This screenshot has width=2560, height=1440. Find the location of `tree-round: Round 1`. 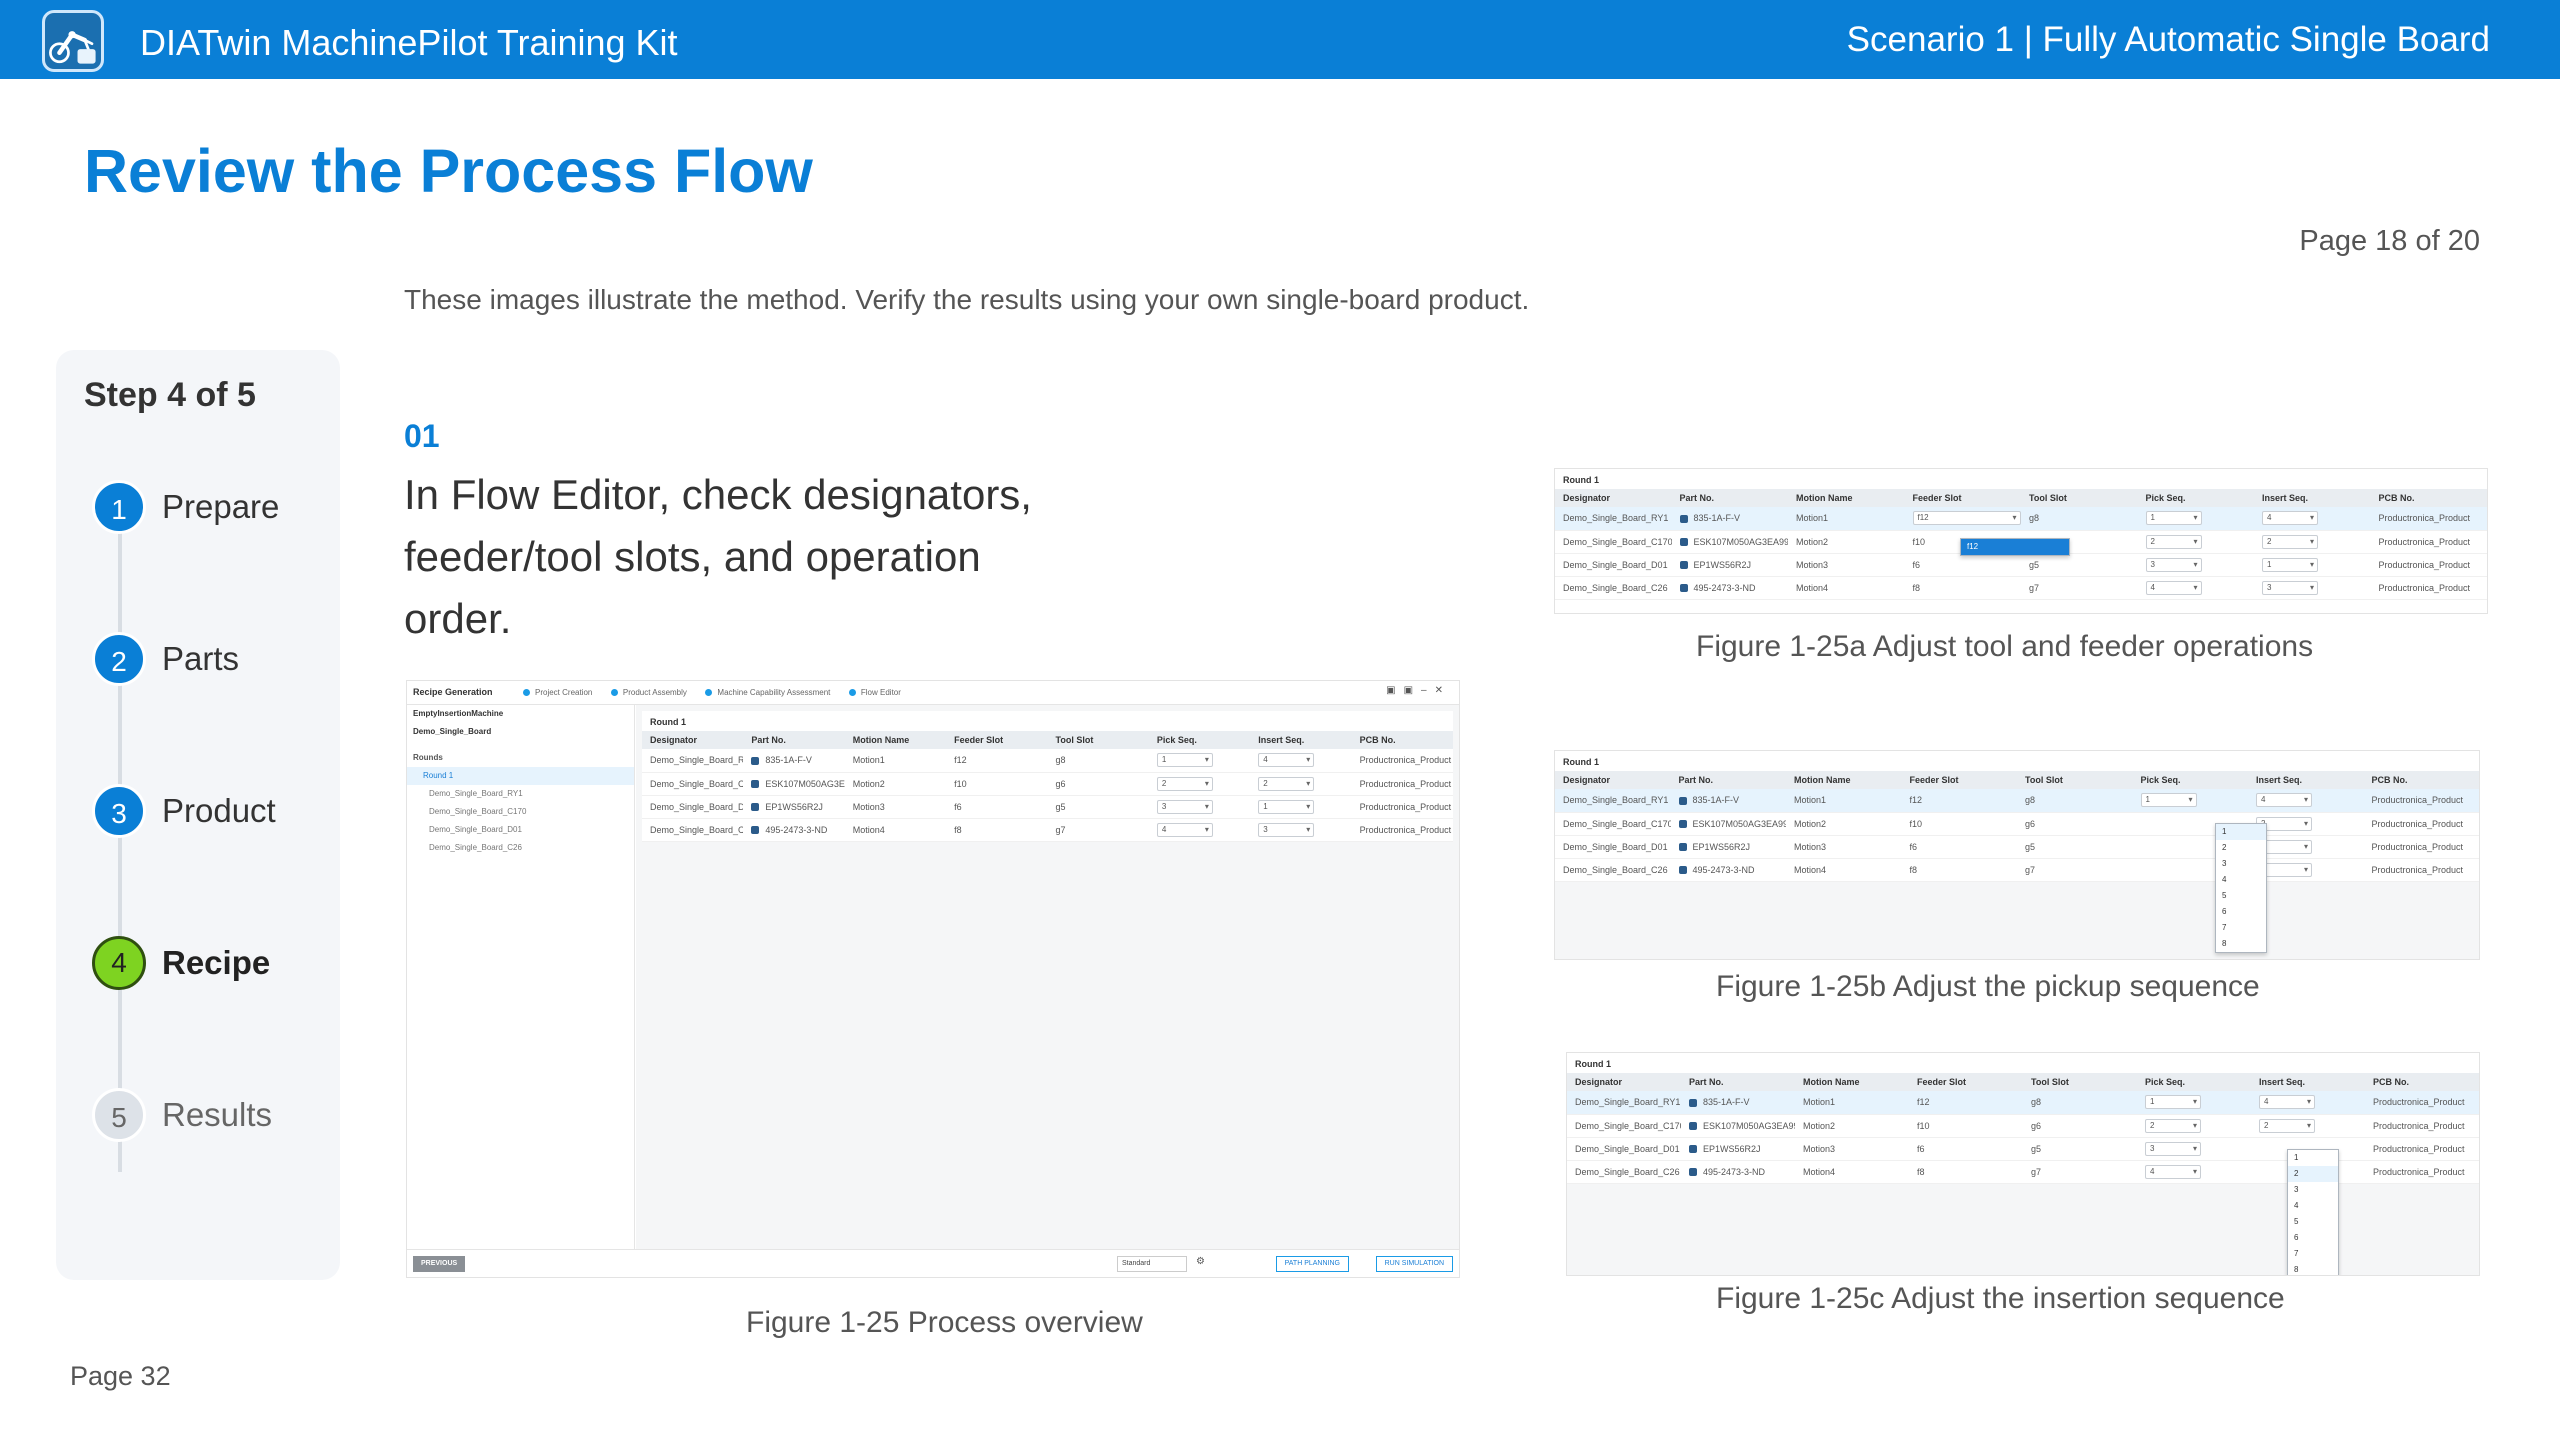

tree-round: Round 1 is located at coordinates (520, 776).